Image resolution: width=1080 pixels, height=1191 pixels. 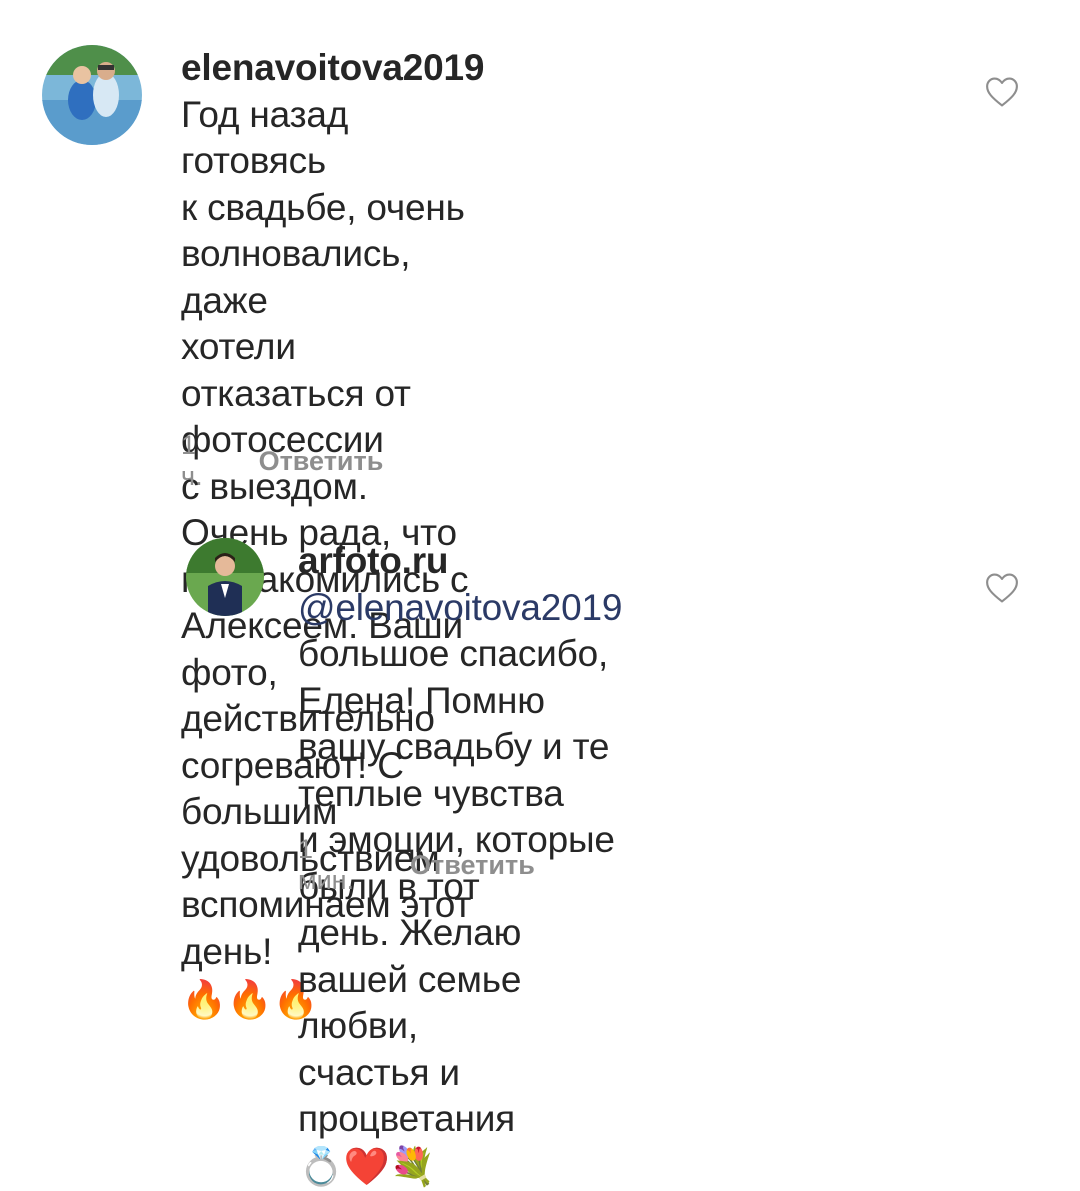 What do you see at coordinates (460, 607) in the screenshot?
I see `mention-link: @elenavoitova2019` at bounding box center [460, 607].